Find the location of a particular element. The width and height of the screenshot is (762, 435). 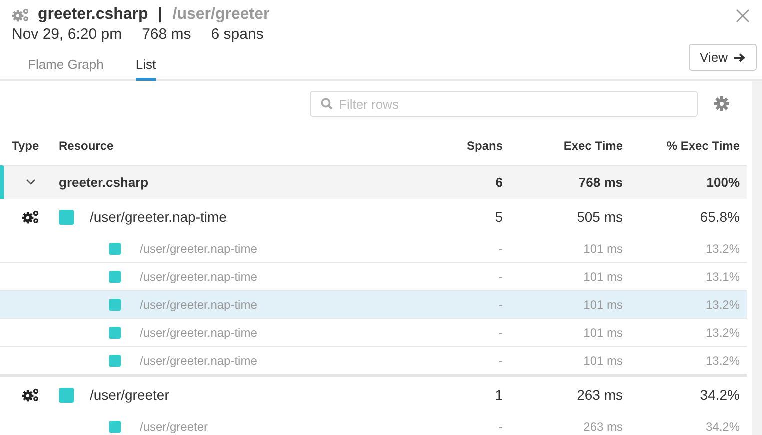

tab: Flame Graph is located at coordinates (66, 67).